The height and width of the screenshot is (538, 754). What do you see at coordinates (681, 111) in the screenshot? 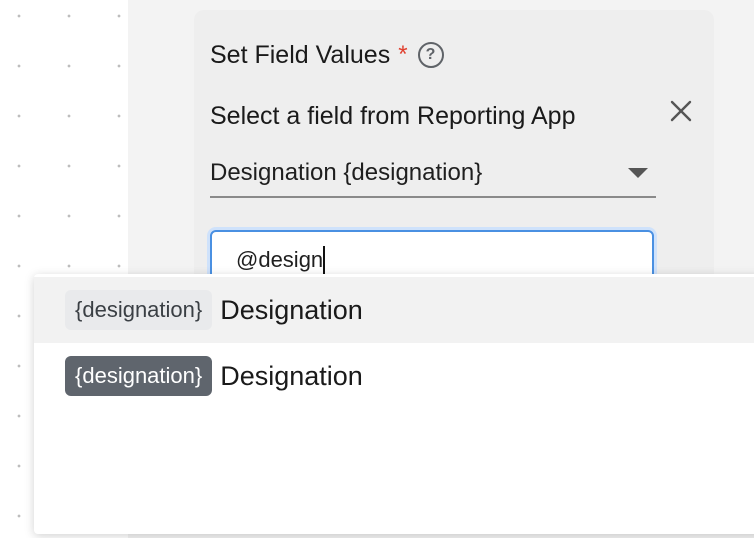
I see `close-icon` at bounding box center [681, 111].